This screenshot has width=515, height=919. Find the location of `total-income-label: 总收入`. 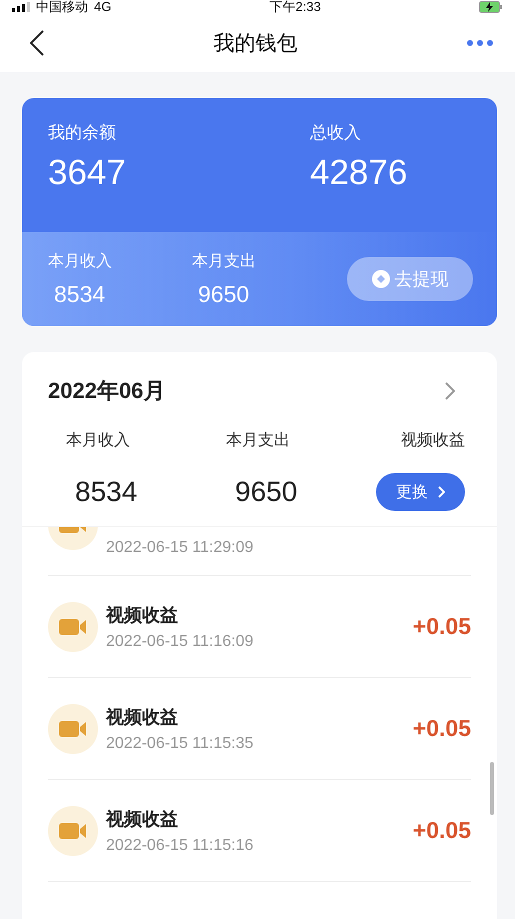

total-income-label: 总收入 is located at coordinates (336, 133).